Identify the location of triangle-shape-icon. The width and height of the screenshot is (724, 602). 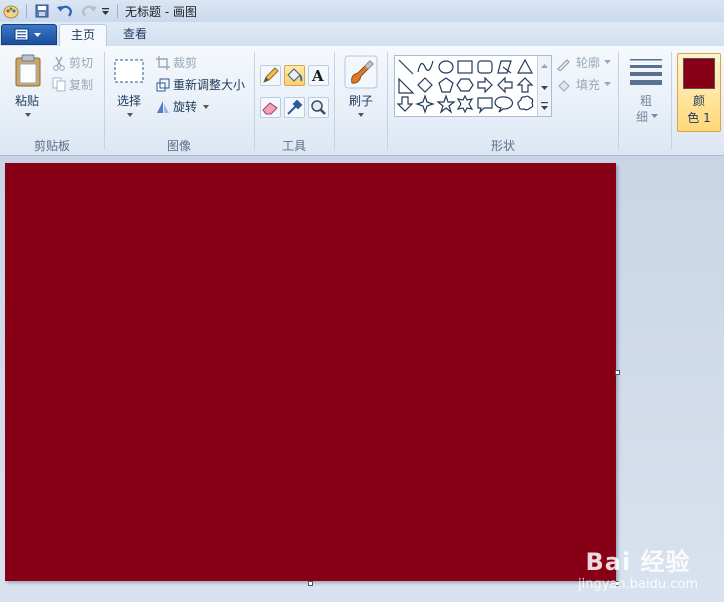
(525, 66).